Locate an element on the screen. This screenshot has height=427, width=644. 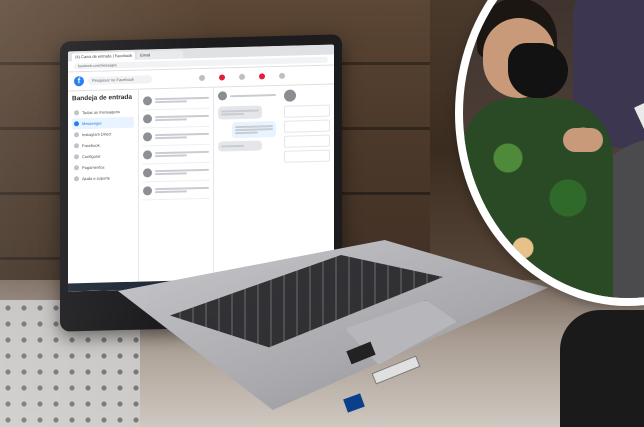
sidebar-item-label: Ajuda e suporte is located at coordinates (96, 178).